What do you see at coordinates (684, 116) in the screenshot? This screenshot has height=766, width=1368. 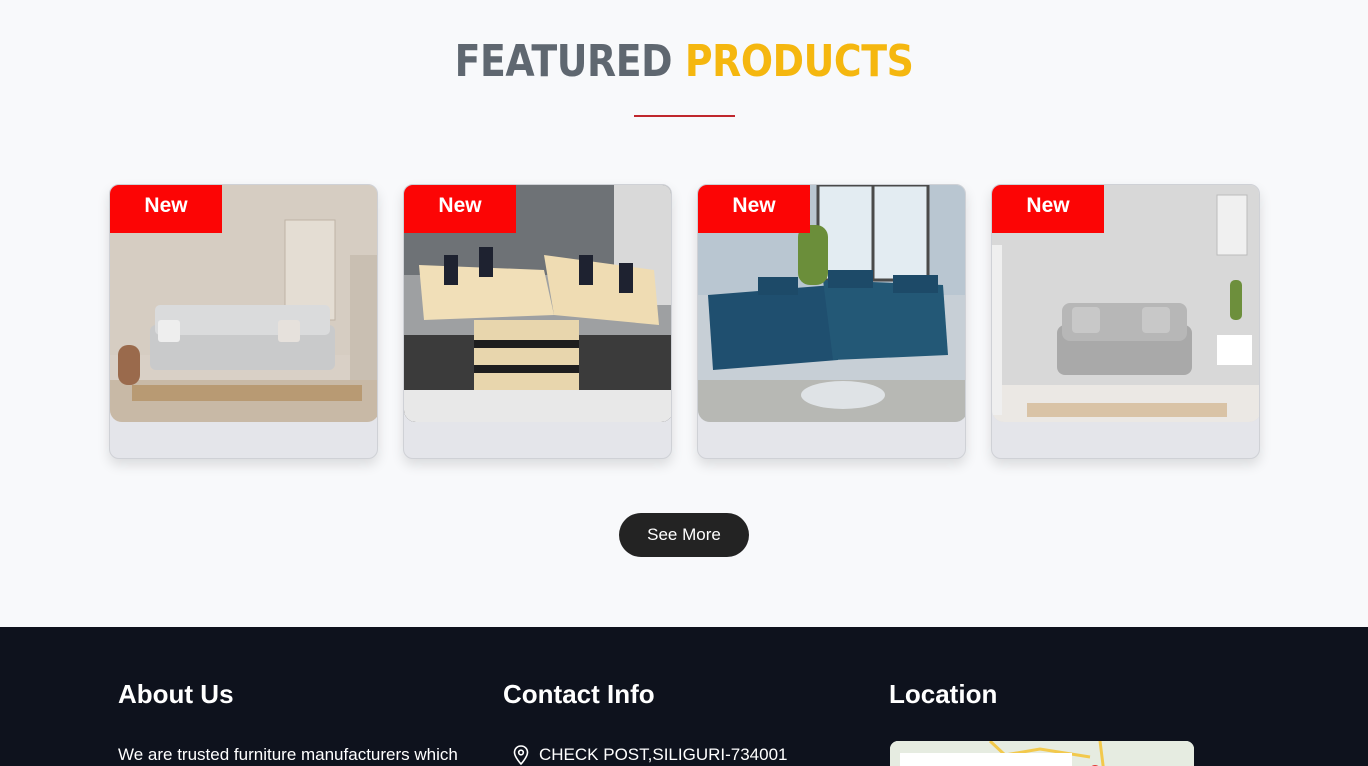 I see `heading-divider` at bounding box center [684, 116].